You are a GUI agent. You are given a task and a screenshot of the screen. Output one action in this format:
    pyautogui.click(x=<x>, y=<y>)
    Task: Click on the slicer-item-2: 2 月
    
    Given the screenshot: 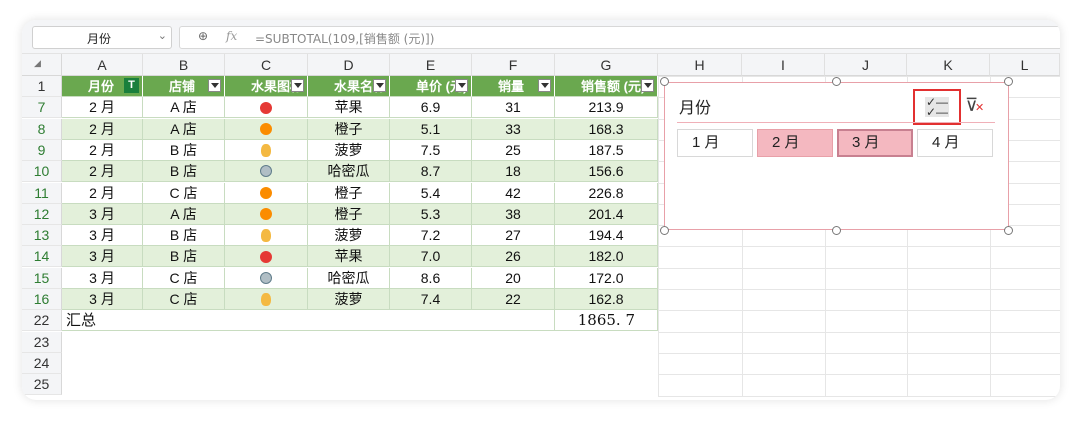 What is the action you would take?
    pyautogui.click(x=795, y=143)
    